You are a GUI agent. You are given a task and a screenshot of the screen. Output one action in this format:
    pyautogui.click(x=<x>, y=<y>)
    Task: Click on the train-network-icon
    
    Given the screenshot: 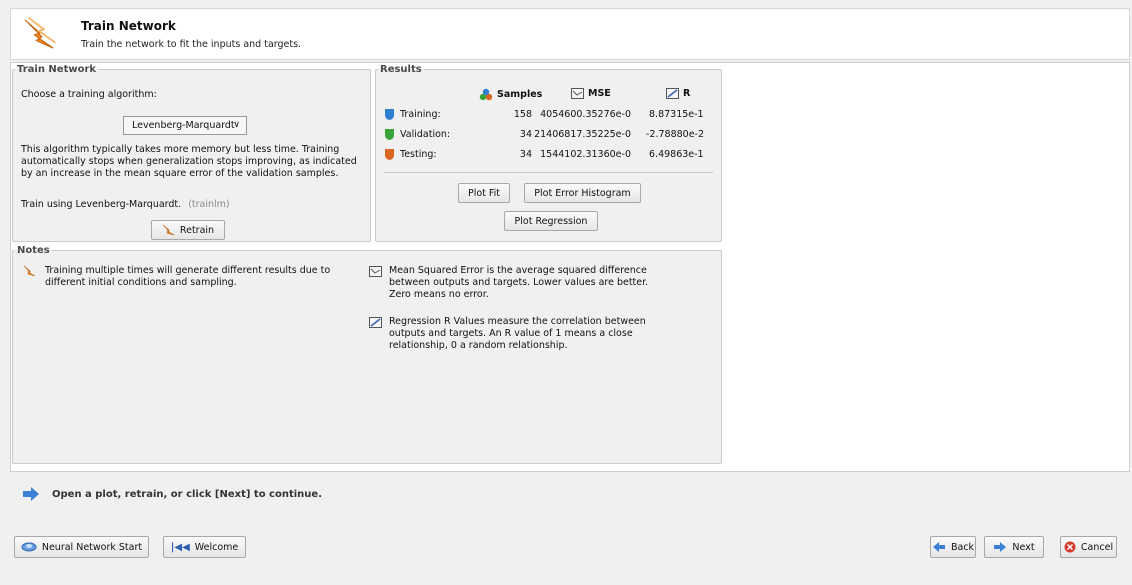 What is the action you would take?
    pyautogui.click(x=40, y=33)
    